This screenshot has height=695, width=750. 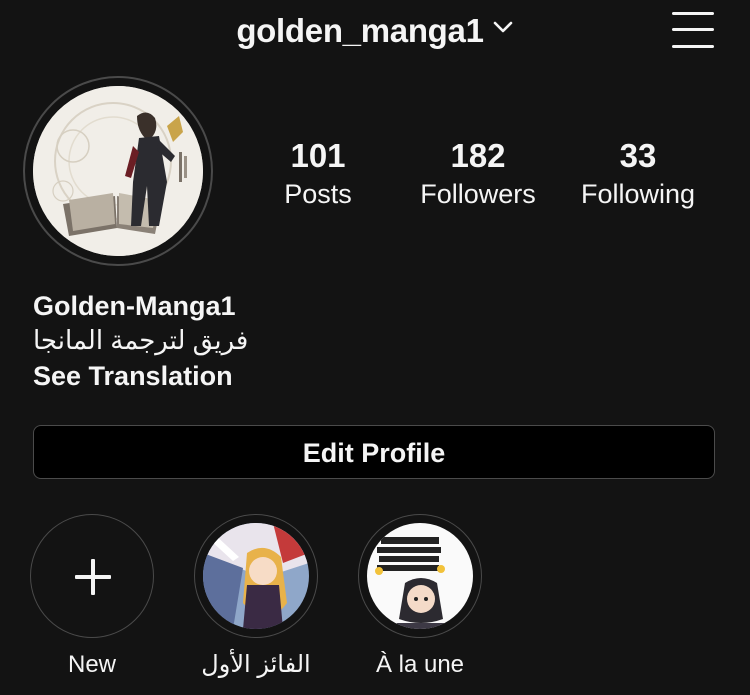 I want to click on posts-label: Posts, so click(x=318, y=194).